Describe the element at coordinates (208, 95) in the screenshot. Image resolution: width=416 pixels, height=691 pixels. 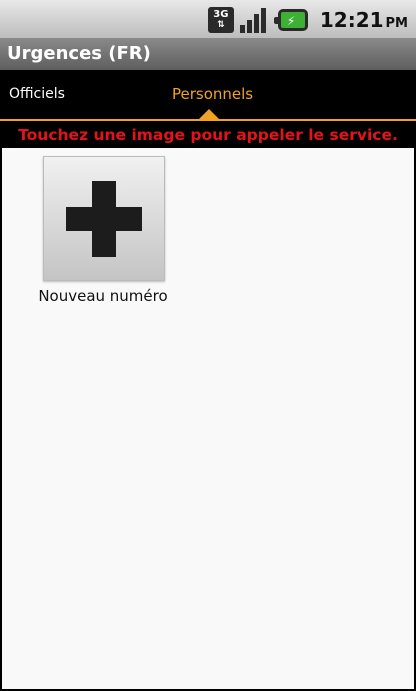
I see `tab-bar: Officiels Personnels` at that location.